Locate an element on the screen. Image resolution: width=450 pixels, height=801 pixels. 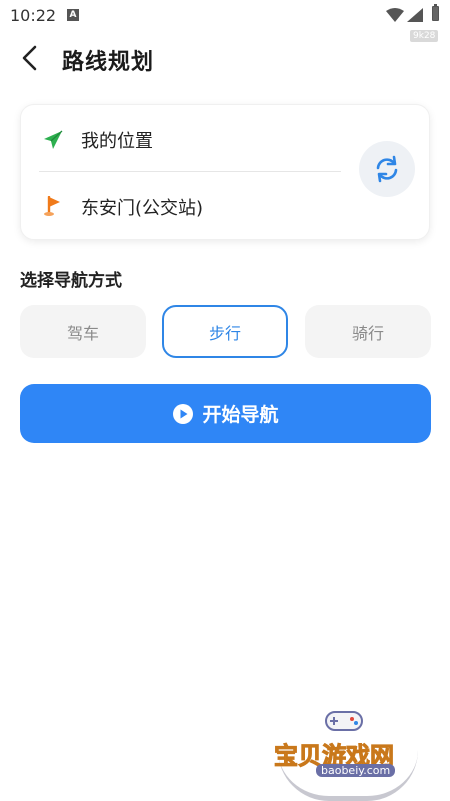
flag-icon is located at coordinates (52, 206).